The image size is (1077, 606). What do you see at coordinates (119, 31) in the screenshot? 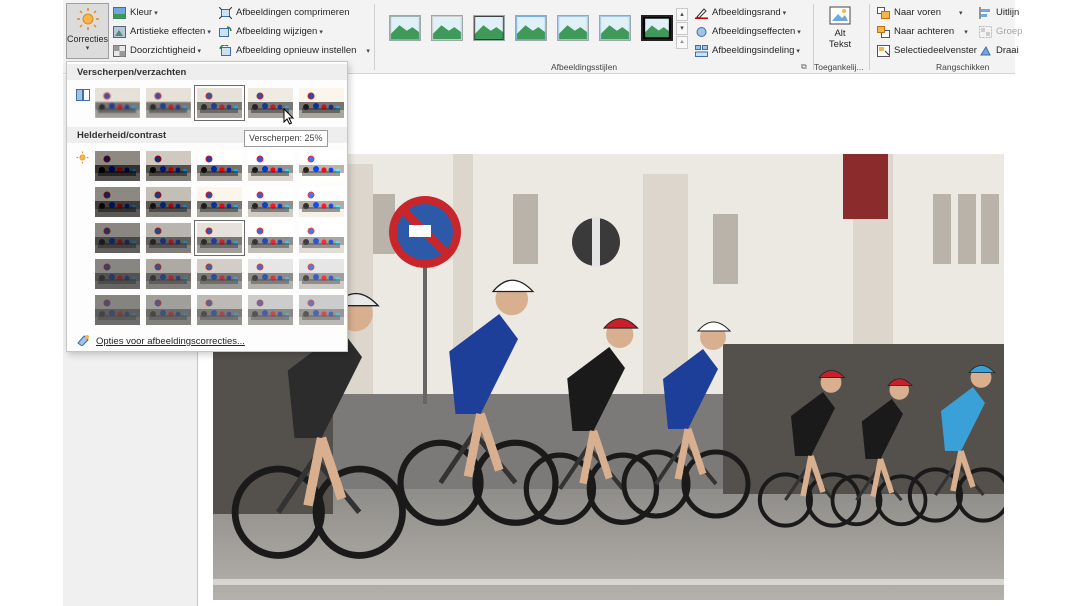
I see `artistic-effects-icon` at bounding box center [119, 31].